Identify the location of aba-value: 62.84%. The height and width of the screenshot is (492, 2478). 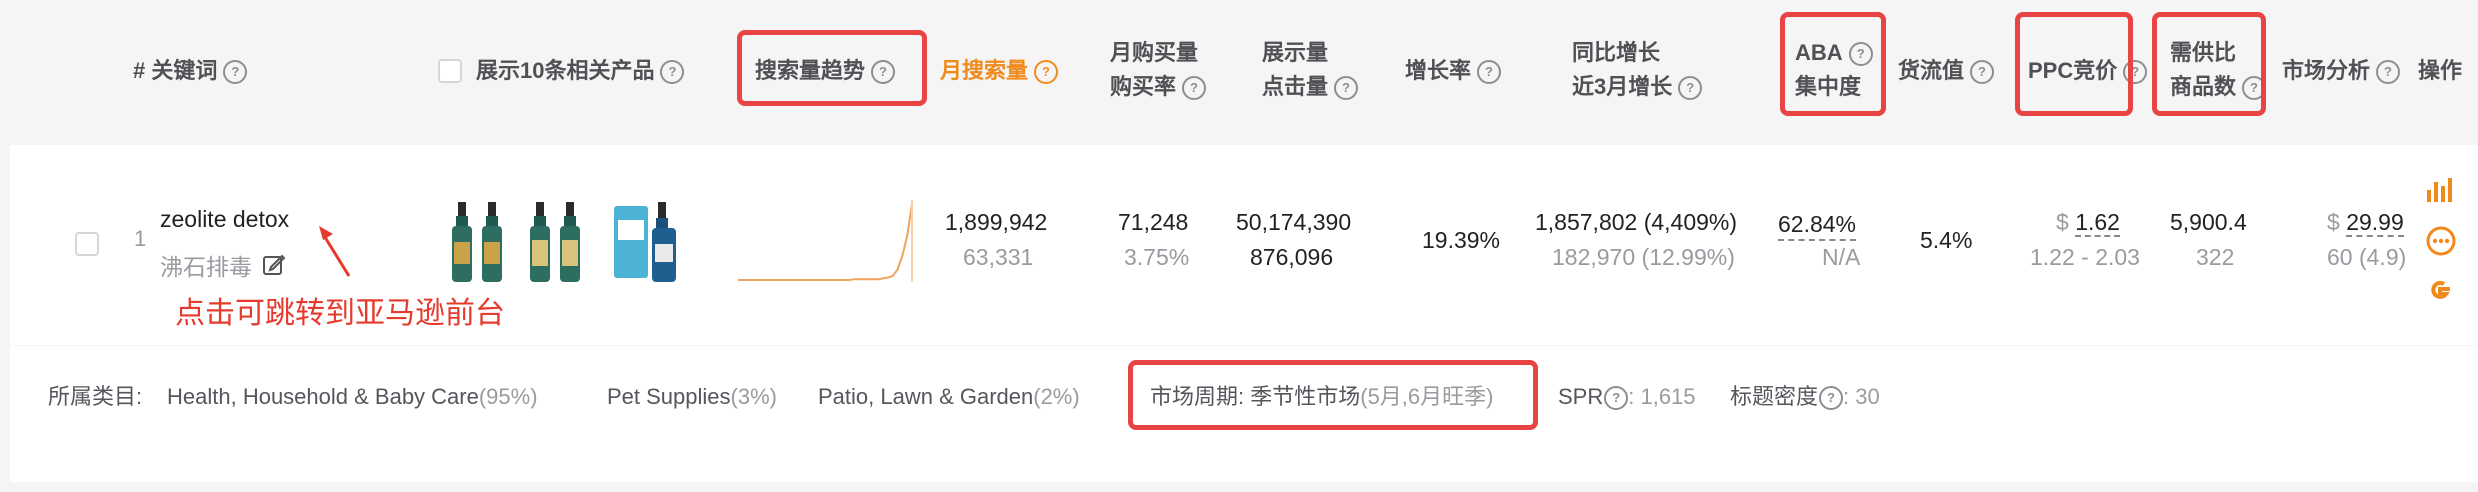
(1817, 225).